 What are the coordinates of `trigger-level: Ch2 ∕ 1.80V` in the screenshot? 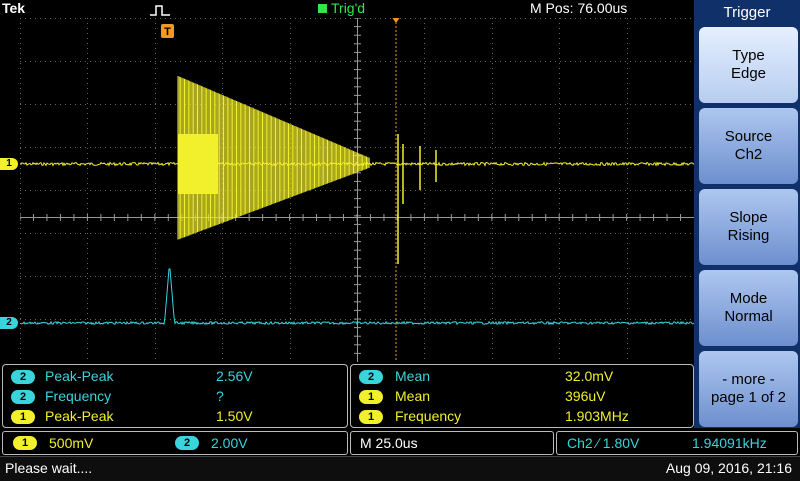 It's located at (603, 443).